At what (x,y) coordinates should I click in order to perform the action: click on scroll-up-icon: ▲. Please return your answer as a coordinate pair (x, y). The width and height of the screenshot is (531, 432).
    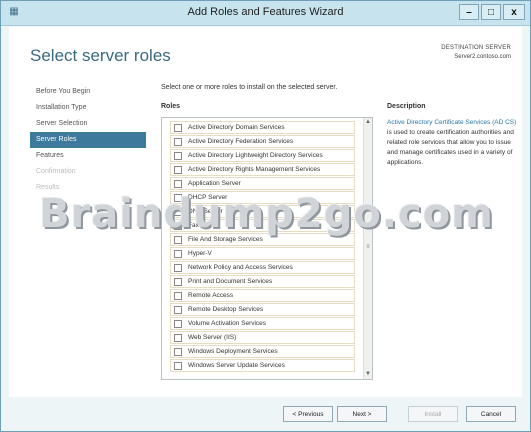
    Looking at the image, I should click on (368, 122).